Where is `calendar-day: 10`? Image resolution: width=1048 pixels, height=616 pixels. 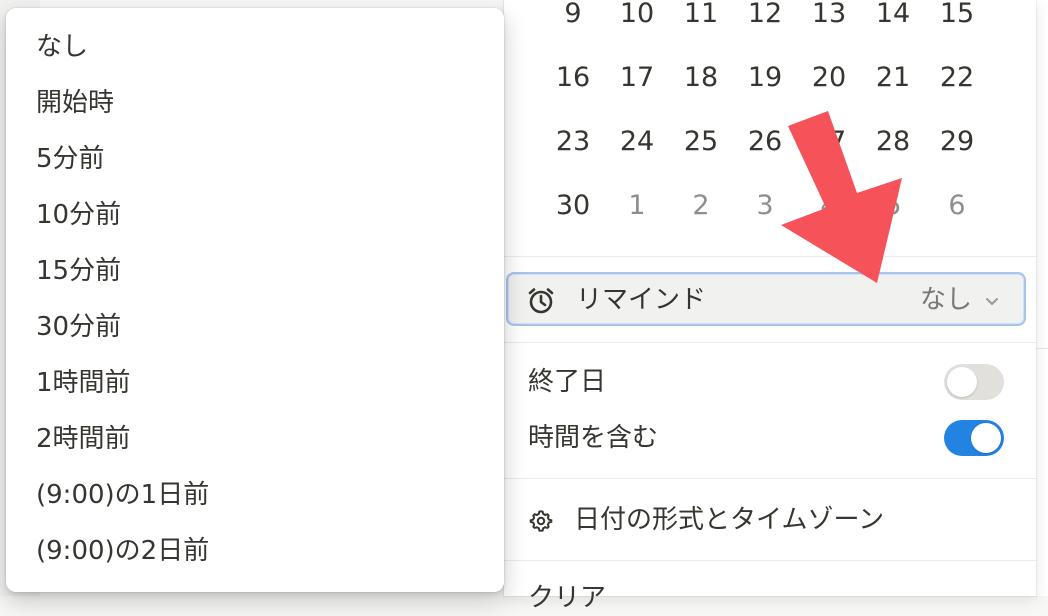
calendar-day: 10 is located at coordinates (637, 15).